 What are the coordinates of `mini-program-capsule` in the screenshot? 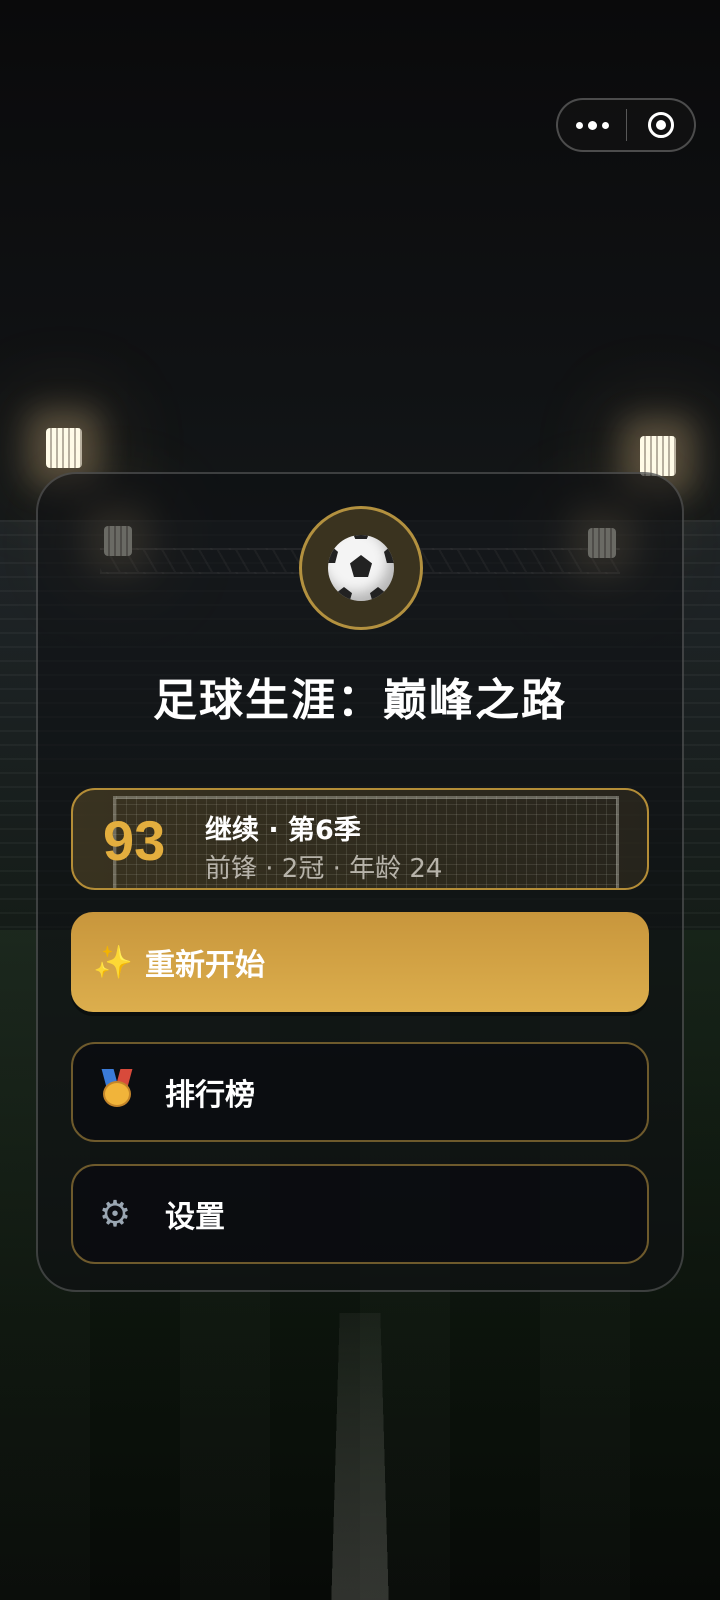 It's located at (626, 125).